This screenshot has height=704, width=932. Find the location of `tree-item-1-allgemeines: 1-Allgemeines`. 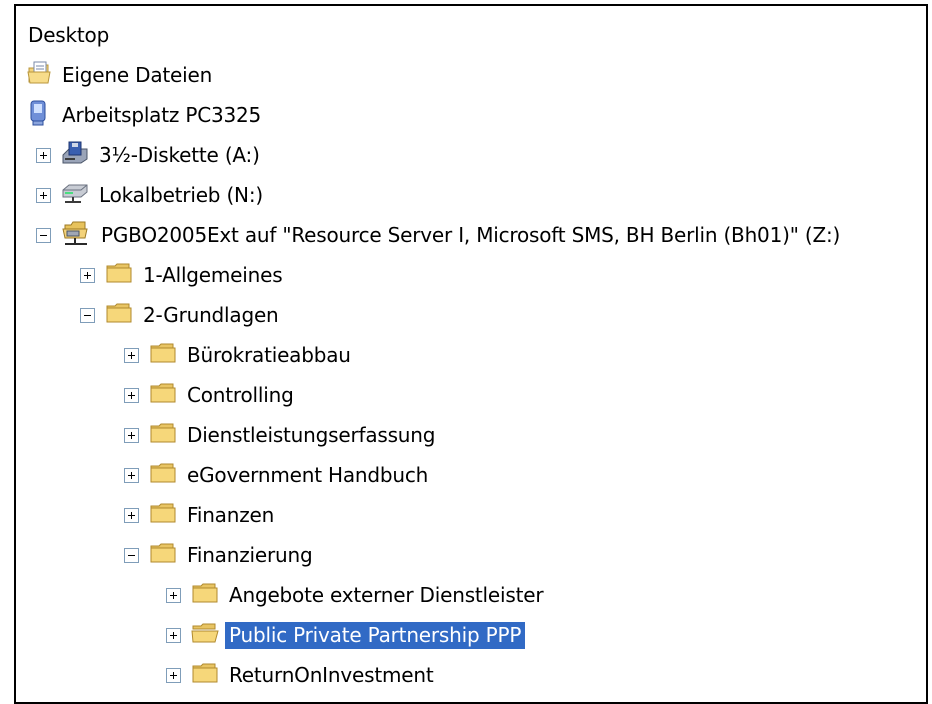

tree-item-1-allgemeines: 1-Allgemeines is located at coordinates (183, 275).